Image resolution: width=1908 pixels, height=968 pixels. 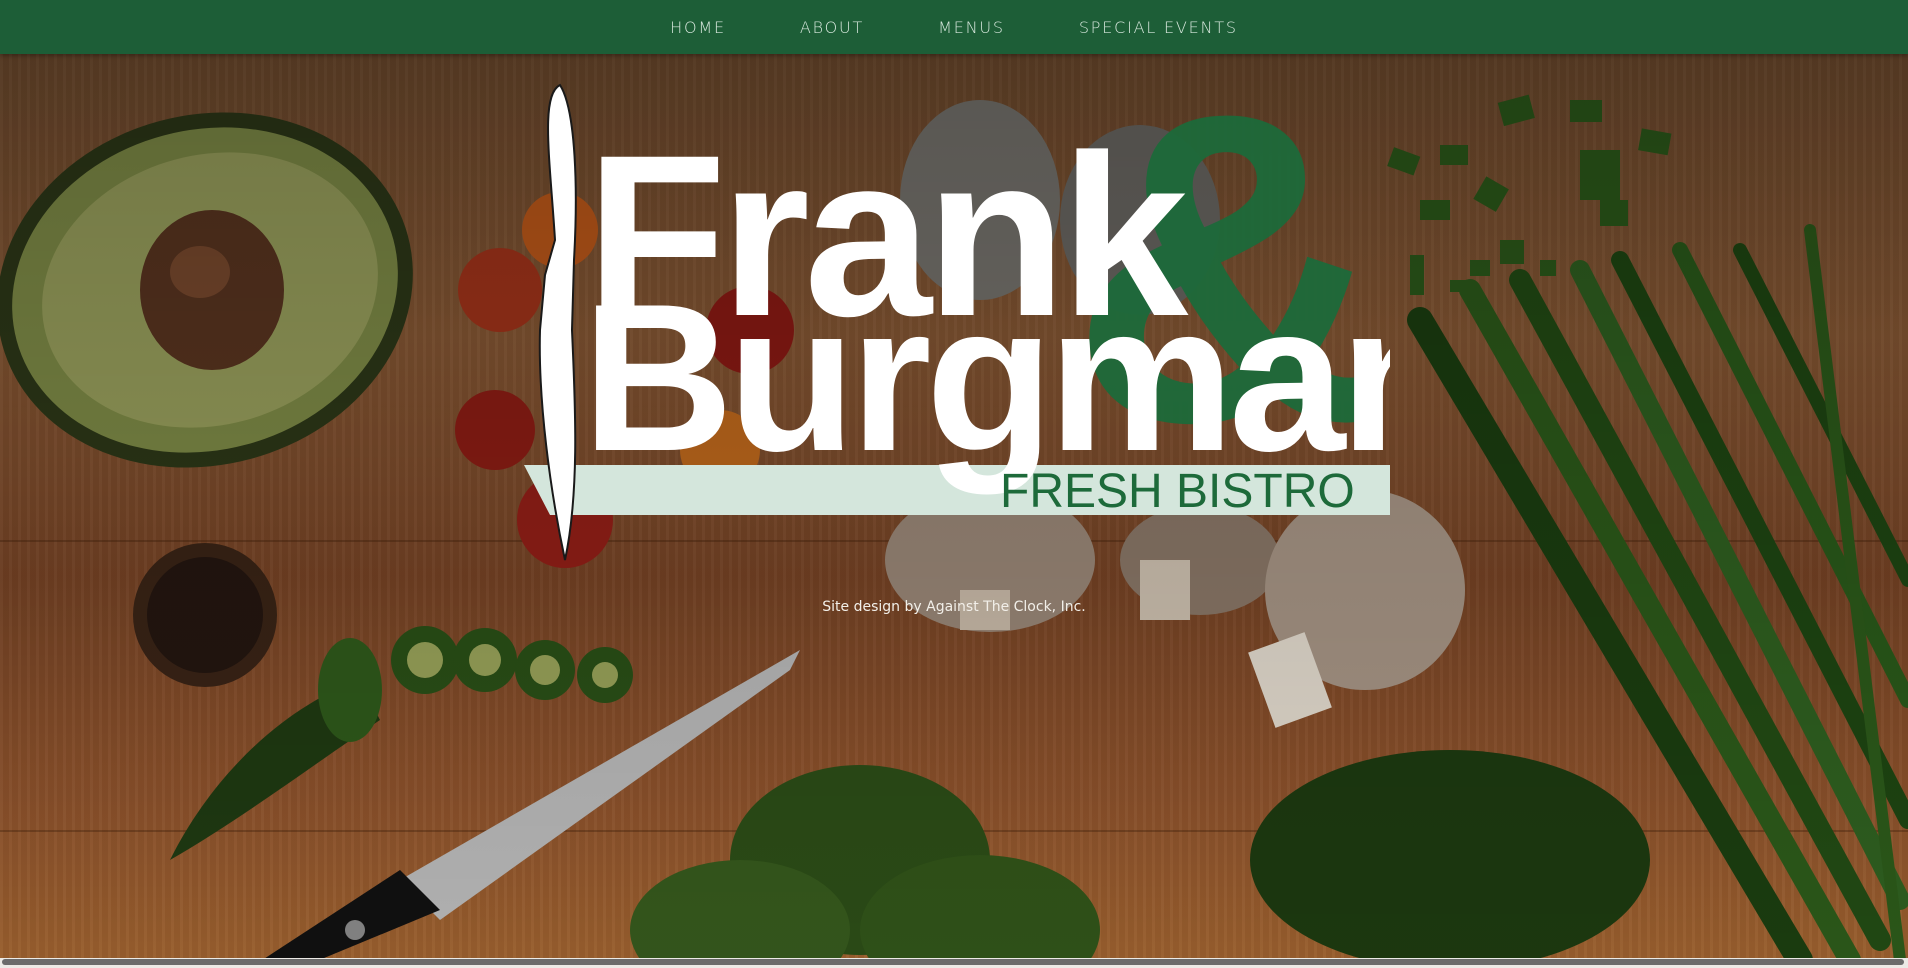 I want to click on horizontal-scrollbar, so click(x=954, y=963).